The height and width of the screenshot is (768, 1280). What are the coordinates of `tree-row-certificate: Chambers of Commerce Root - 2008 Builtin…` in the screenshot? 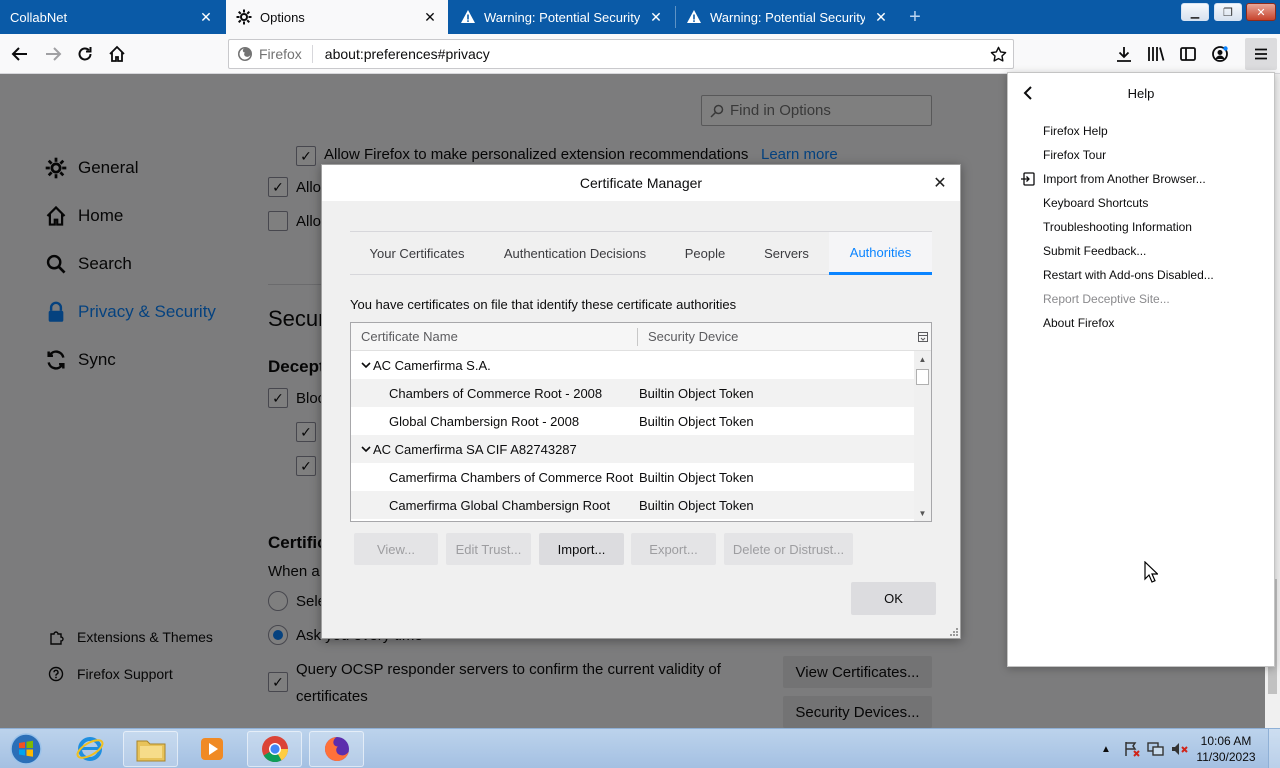 It's located at (632, 393).